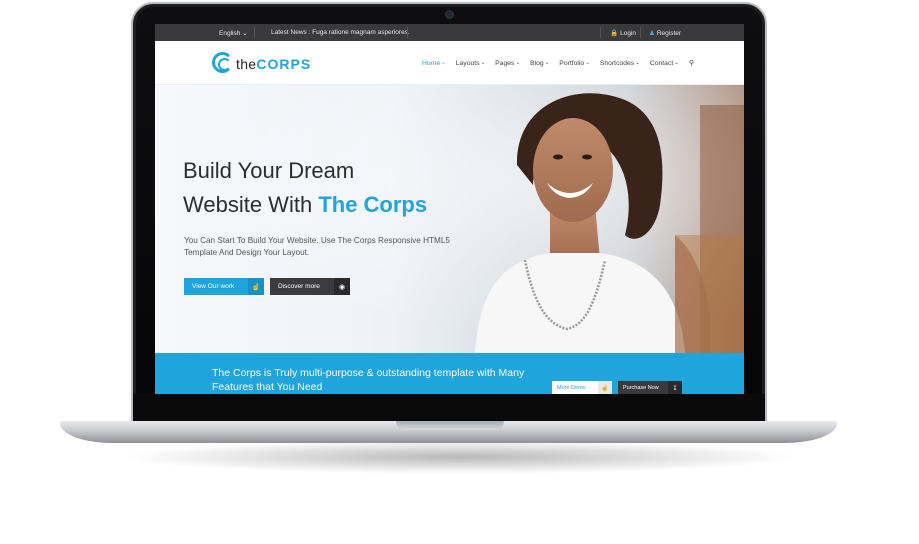 This screenshot has height=544, width=919. I want to click on menu-item-layouts: Layouts ⌄, so click(470, 63).